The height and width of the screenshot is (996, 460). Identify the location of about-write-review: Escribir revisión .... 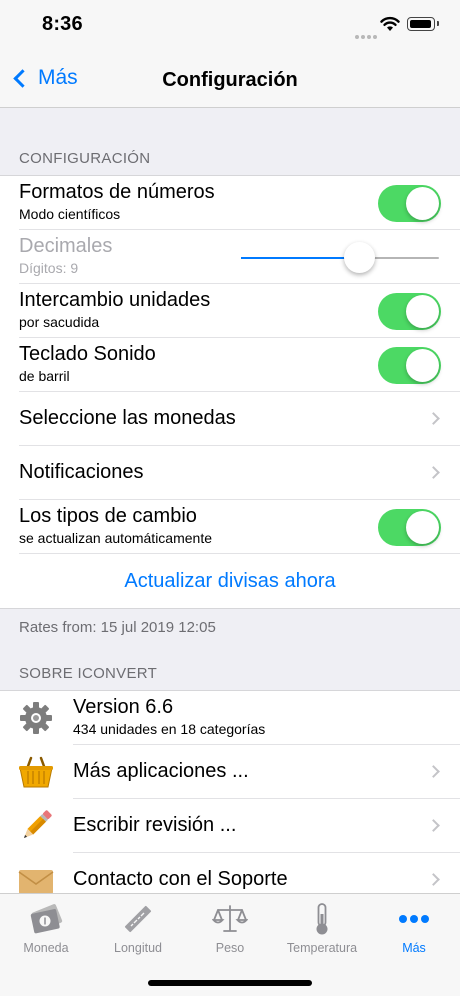
(230, 826).